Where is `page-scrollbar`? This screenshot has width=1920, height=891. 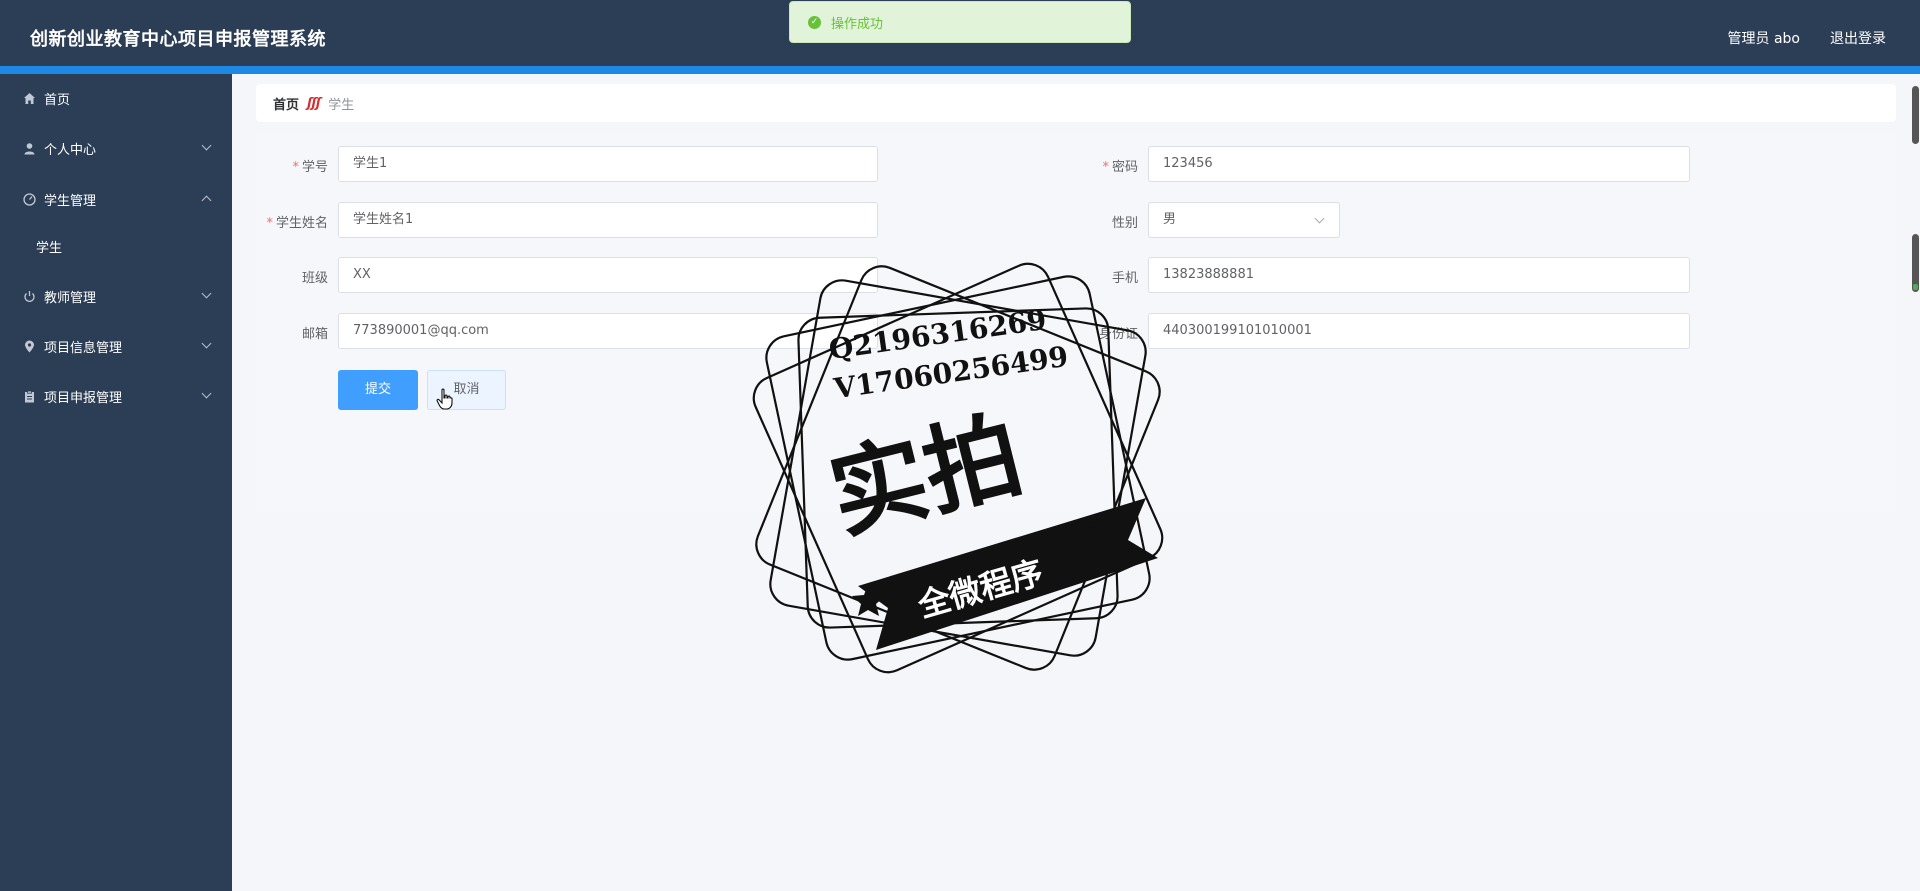
page-scrollbar is located at coordinates (1915, 488).